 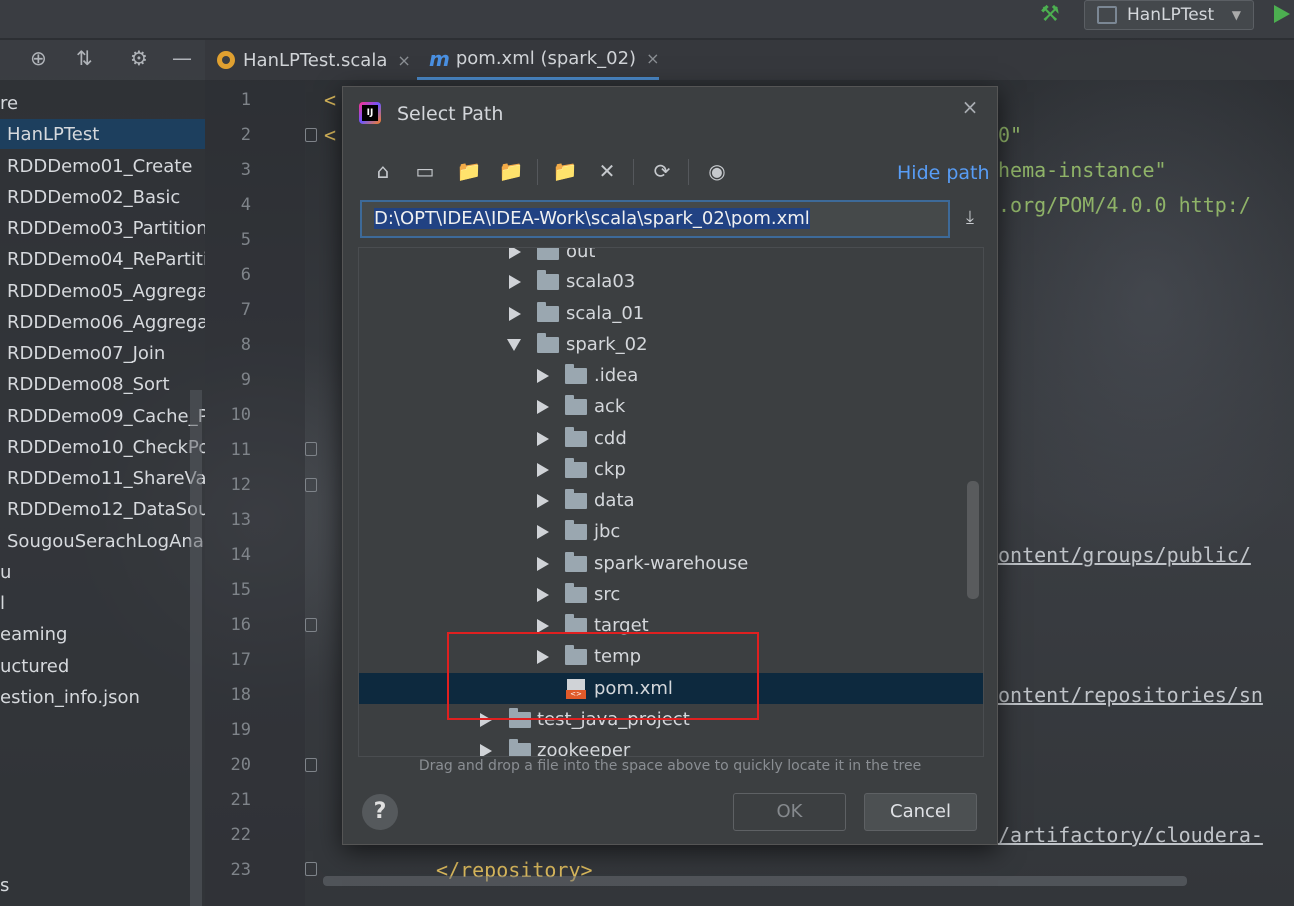 I want to click on tab-hanlptest: HanLPTest.scala ×, so click(x=308, y=60).